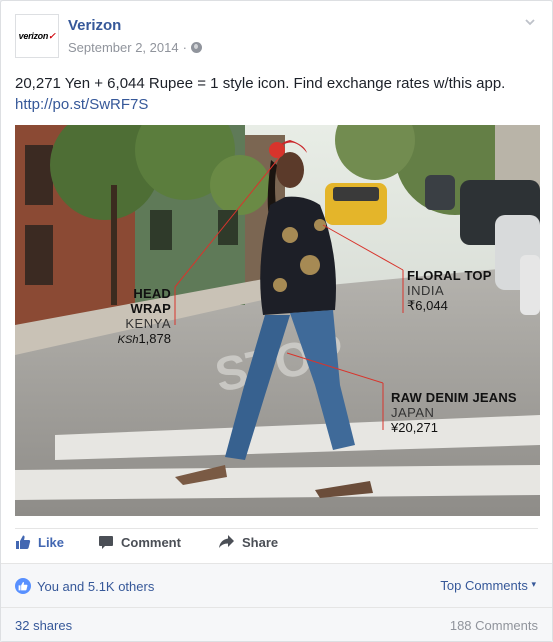 This screenshot has width=553, height=642. What do you see at coordinates (454, 397) in the screenshot?
I see `tag-title: RAW DENIM JEANS` at bounding box center [454, 397].